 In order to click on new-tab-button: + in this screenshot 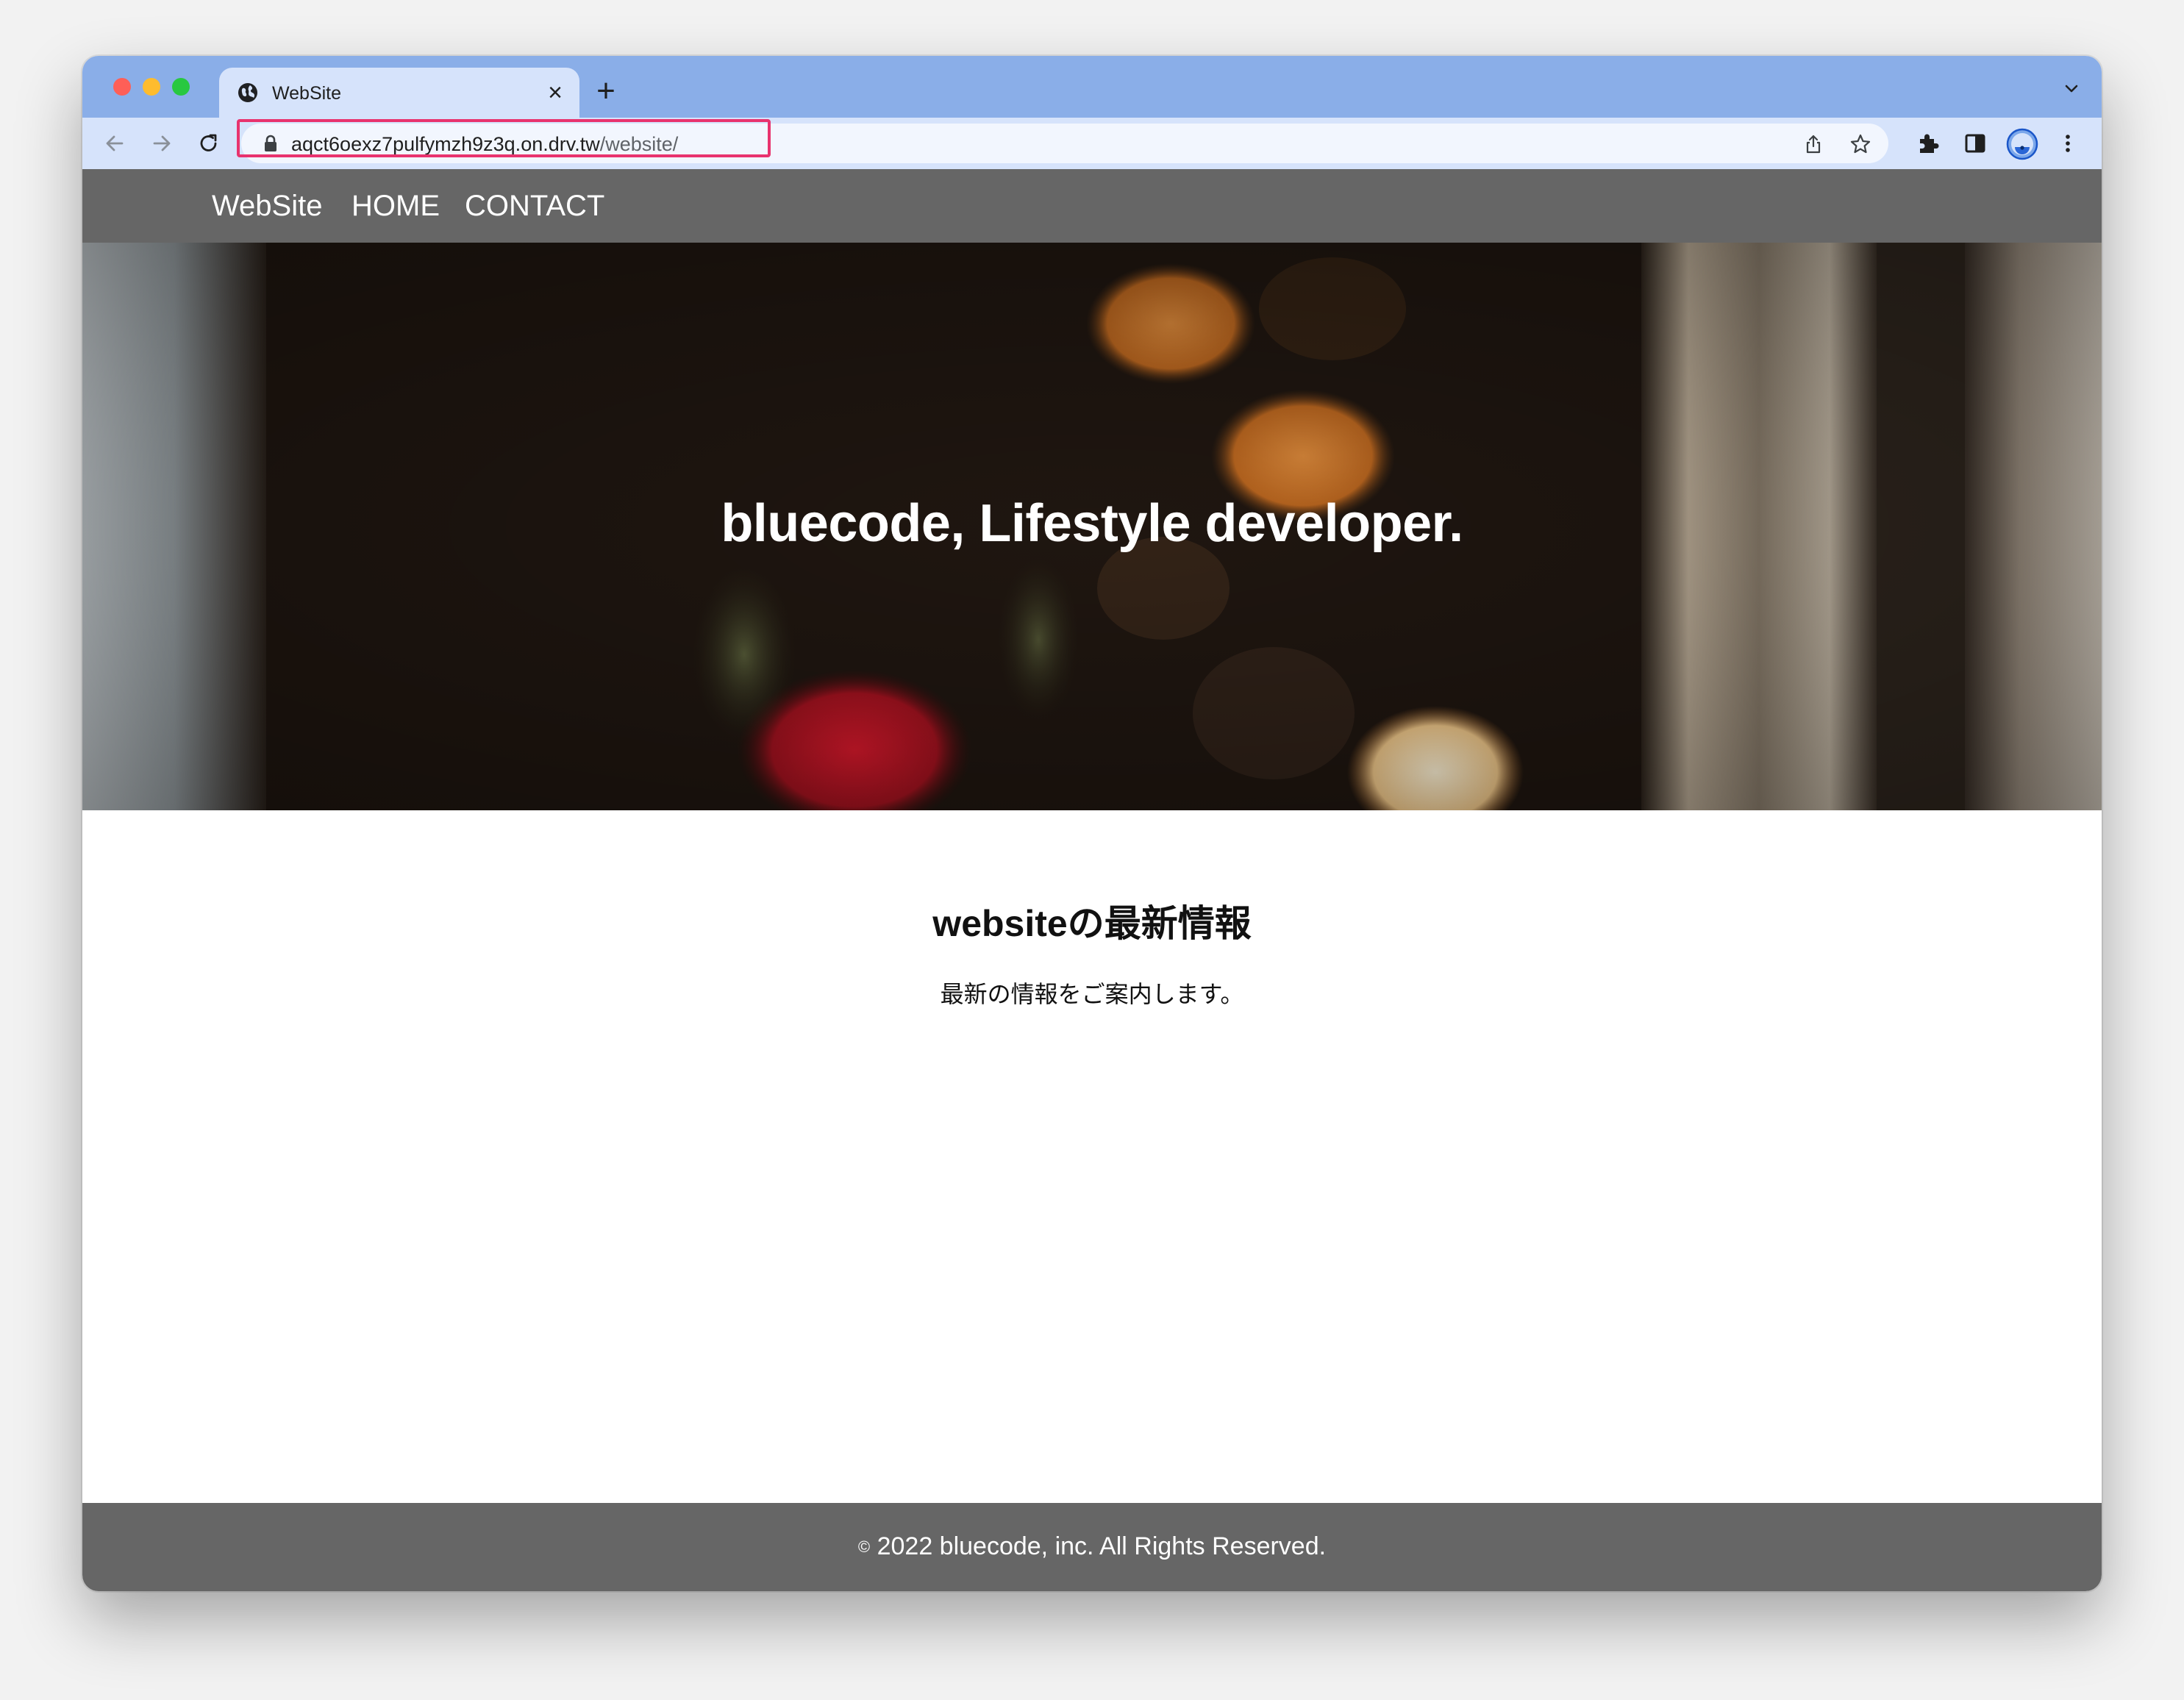, I will do `click(606, 91)`.